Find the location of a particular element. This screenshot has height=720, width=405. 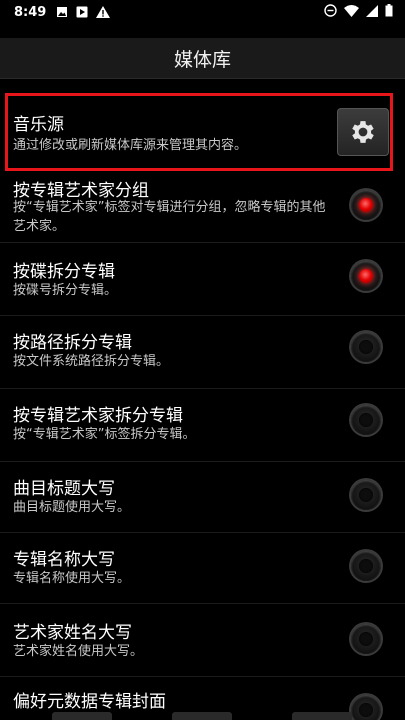

dnd-icon is located at coordinates (330, 10).